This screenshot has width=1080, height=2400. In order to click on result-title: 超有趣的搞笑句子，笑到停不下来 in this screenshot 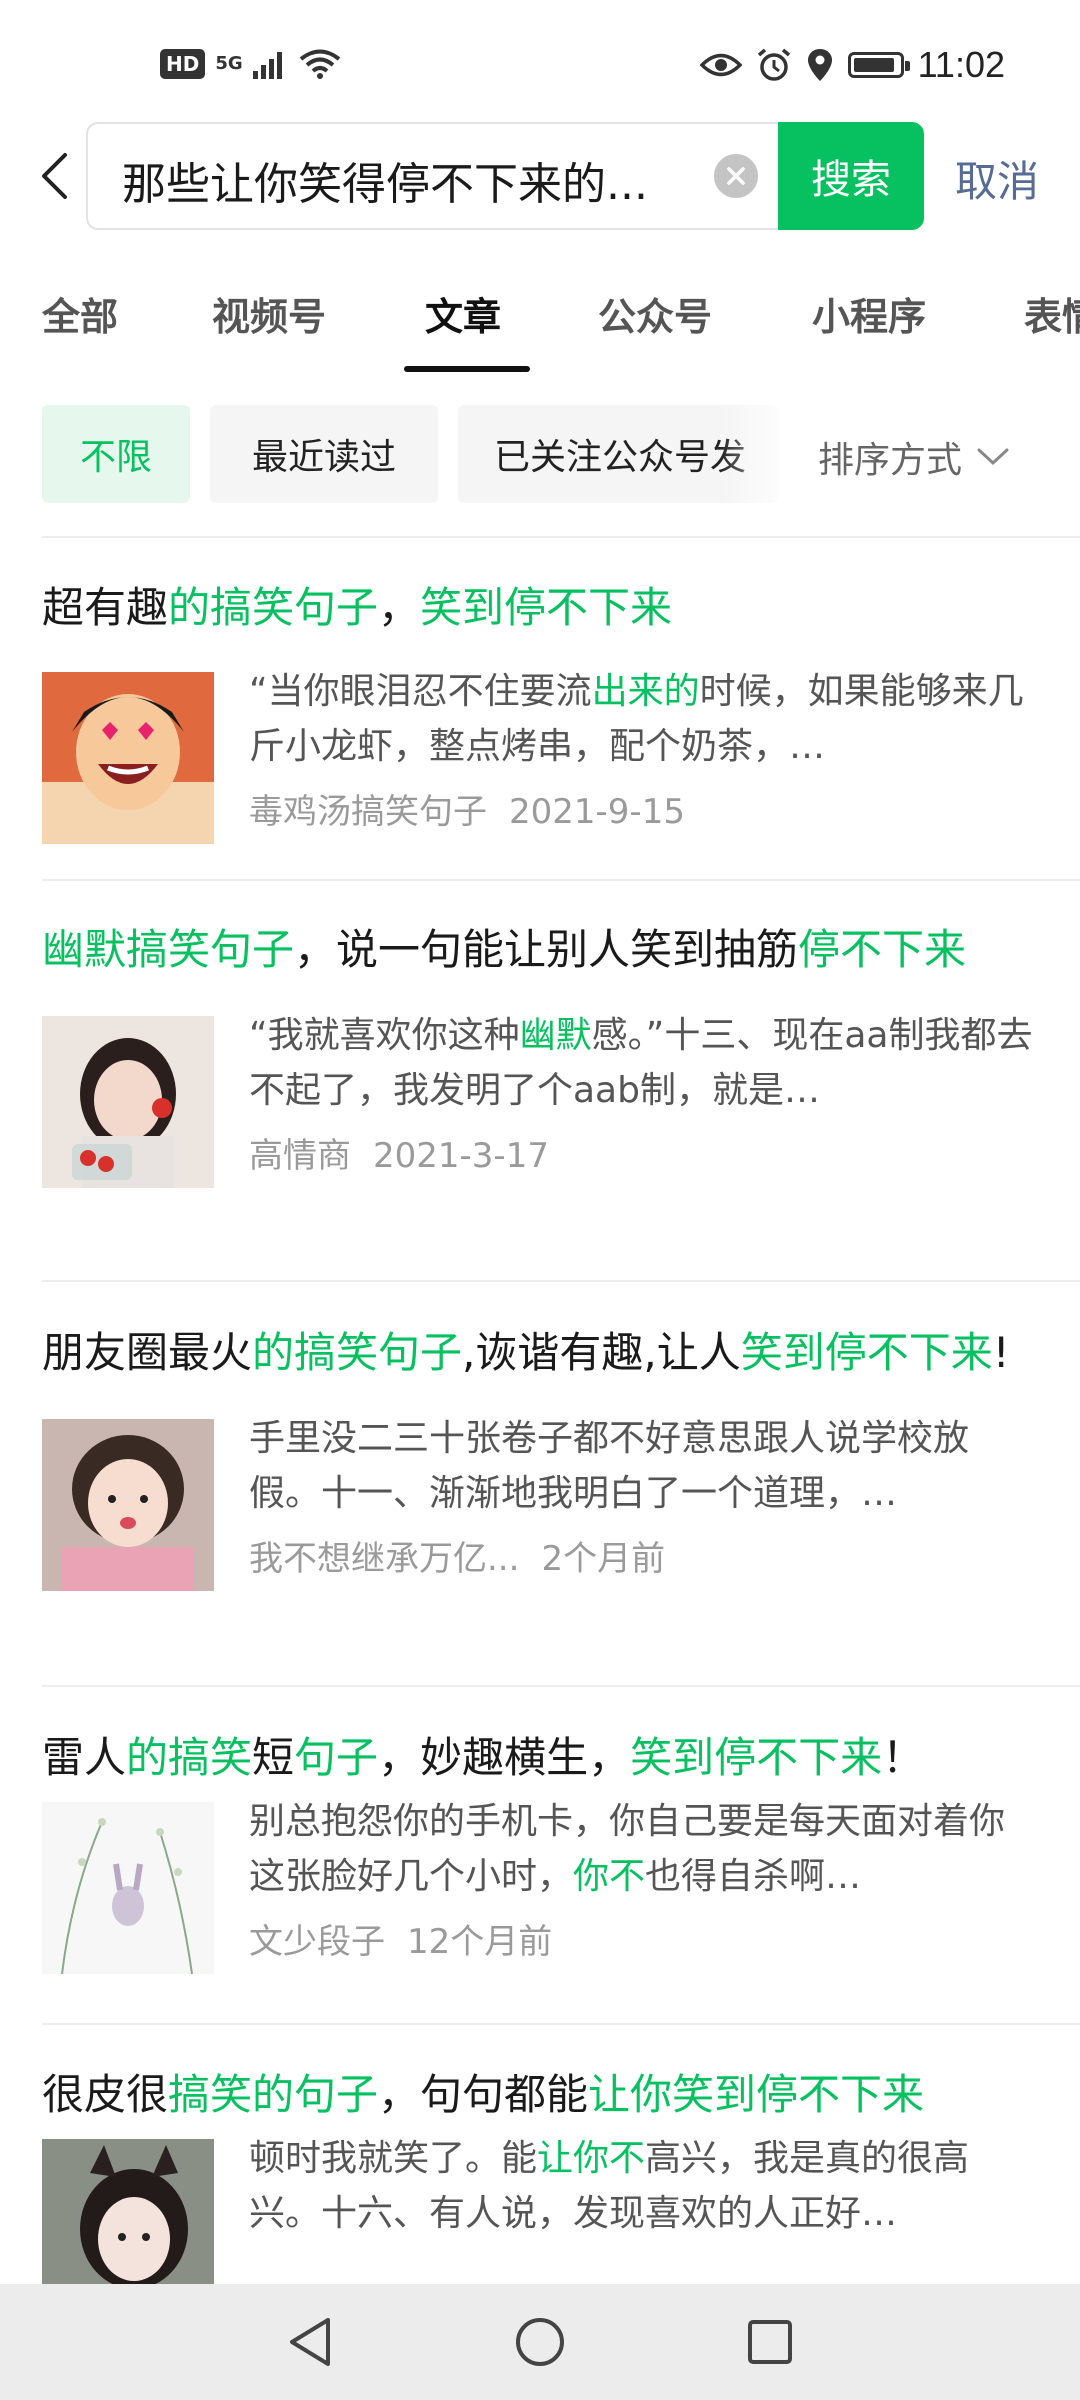, I will do `click(357, 607)`.